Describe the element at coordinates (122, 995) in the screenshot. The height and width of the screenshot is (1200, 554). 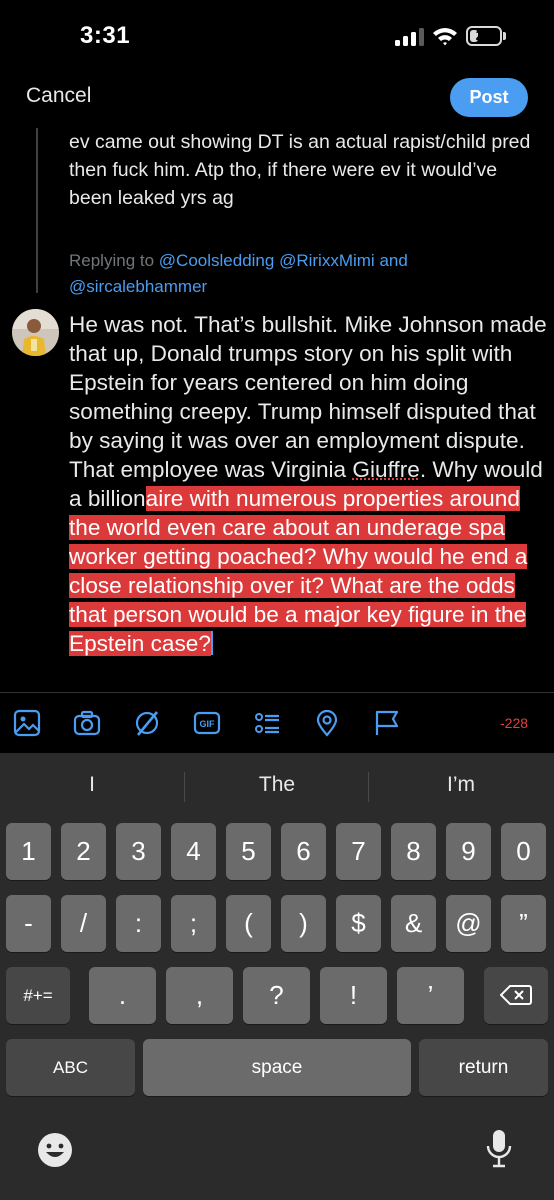
I see `key-period: .` at that location.